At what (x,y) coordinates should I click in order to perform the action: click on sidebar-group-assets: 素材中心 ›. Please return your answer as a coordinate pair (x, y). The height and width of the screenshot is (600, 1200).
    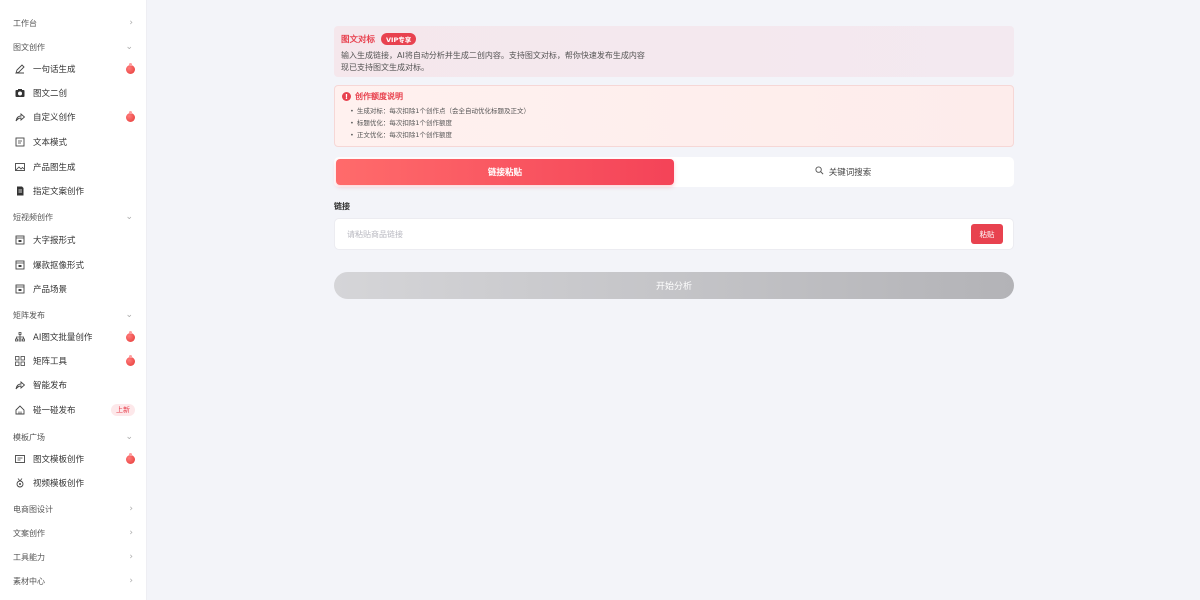
    Looking at the image, I should click on (73, 581).